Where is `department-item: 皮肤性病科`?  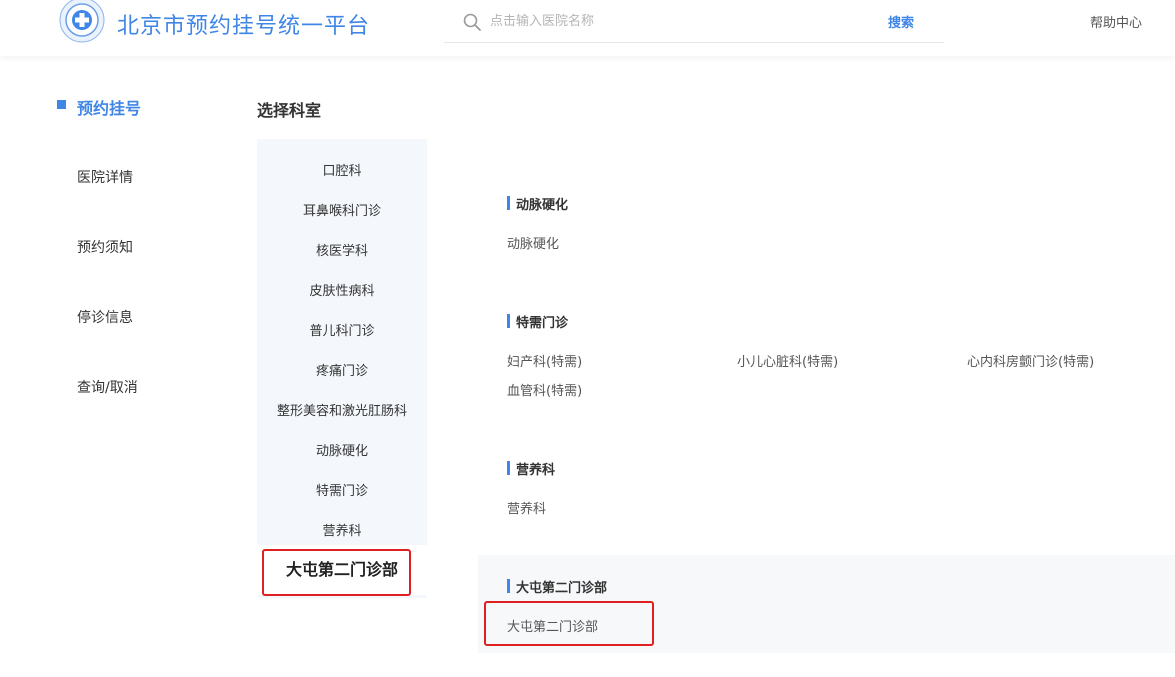
department-item: 皮肤性病科 is located at coordinates (342, 289).